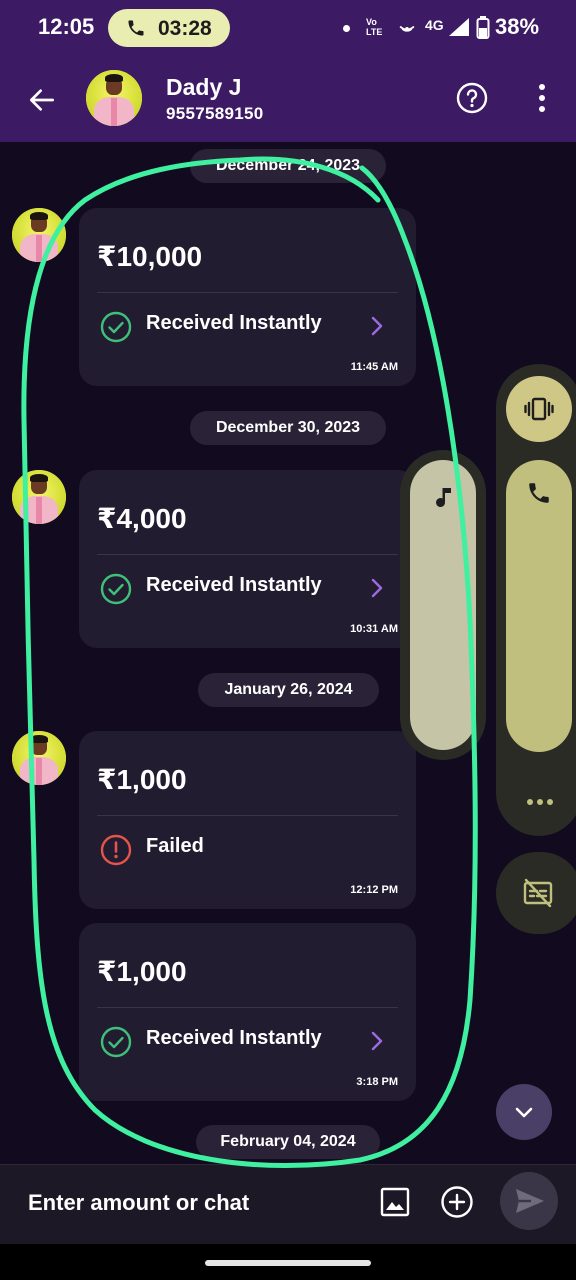 The width and height of the screenshot is (576, 1280). What do you see at coordinates (395, 1204) in the screenshot?
I see `image-icon` at bounding box center [395, 1204].